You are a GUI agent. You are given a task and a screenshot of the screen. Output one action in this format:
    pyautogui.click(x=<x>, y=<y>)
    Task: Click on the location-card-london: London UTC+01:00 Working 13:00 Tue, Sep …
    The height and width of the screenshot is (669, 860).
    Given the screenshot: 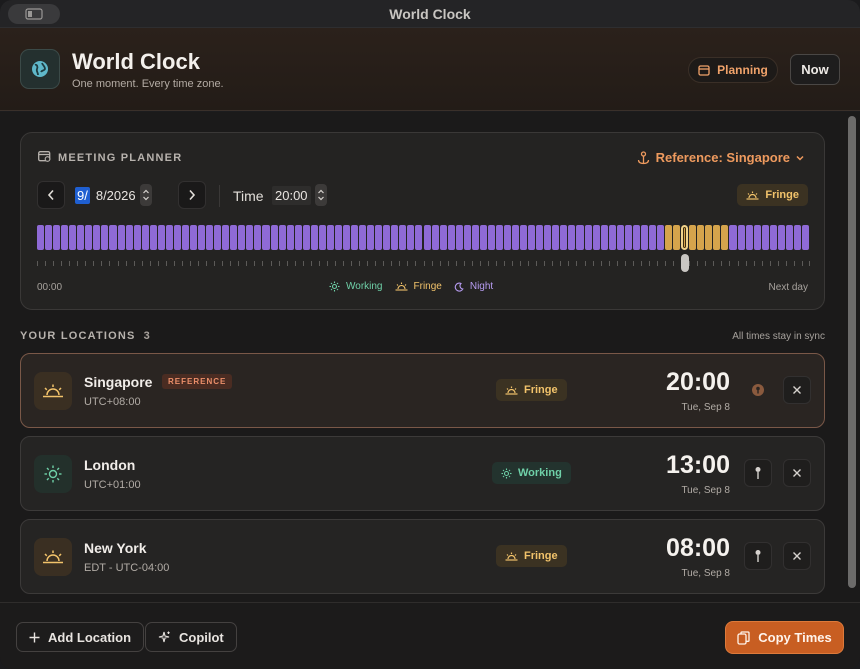 What is the action you would take?
    pyautogui.click(x=422, y=473)
    